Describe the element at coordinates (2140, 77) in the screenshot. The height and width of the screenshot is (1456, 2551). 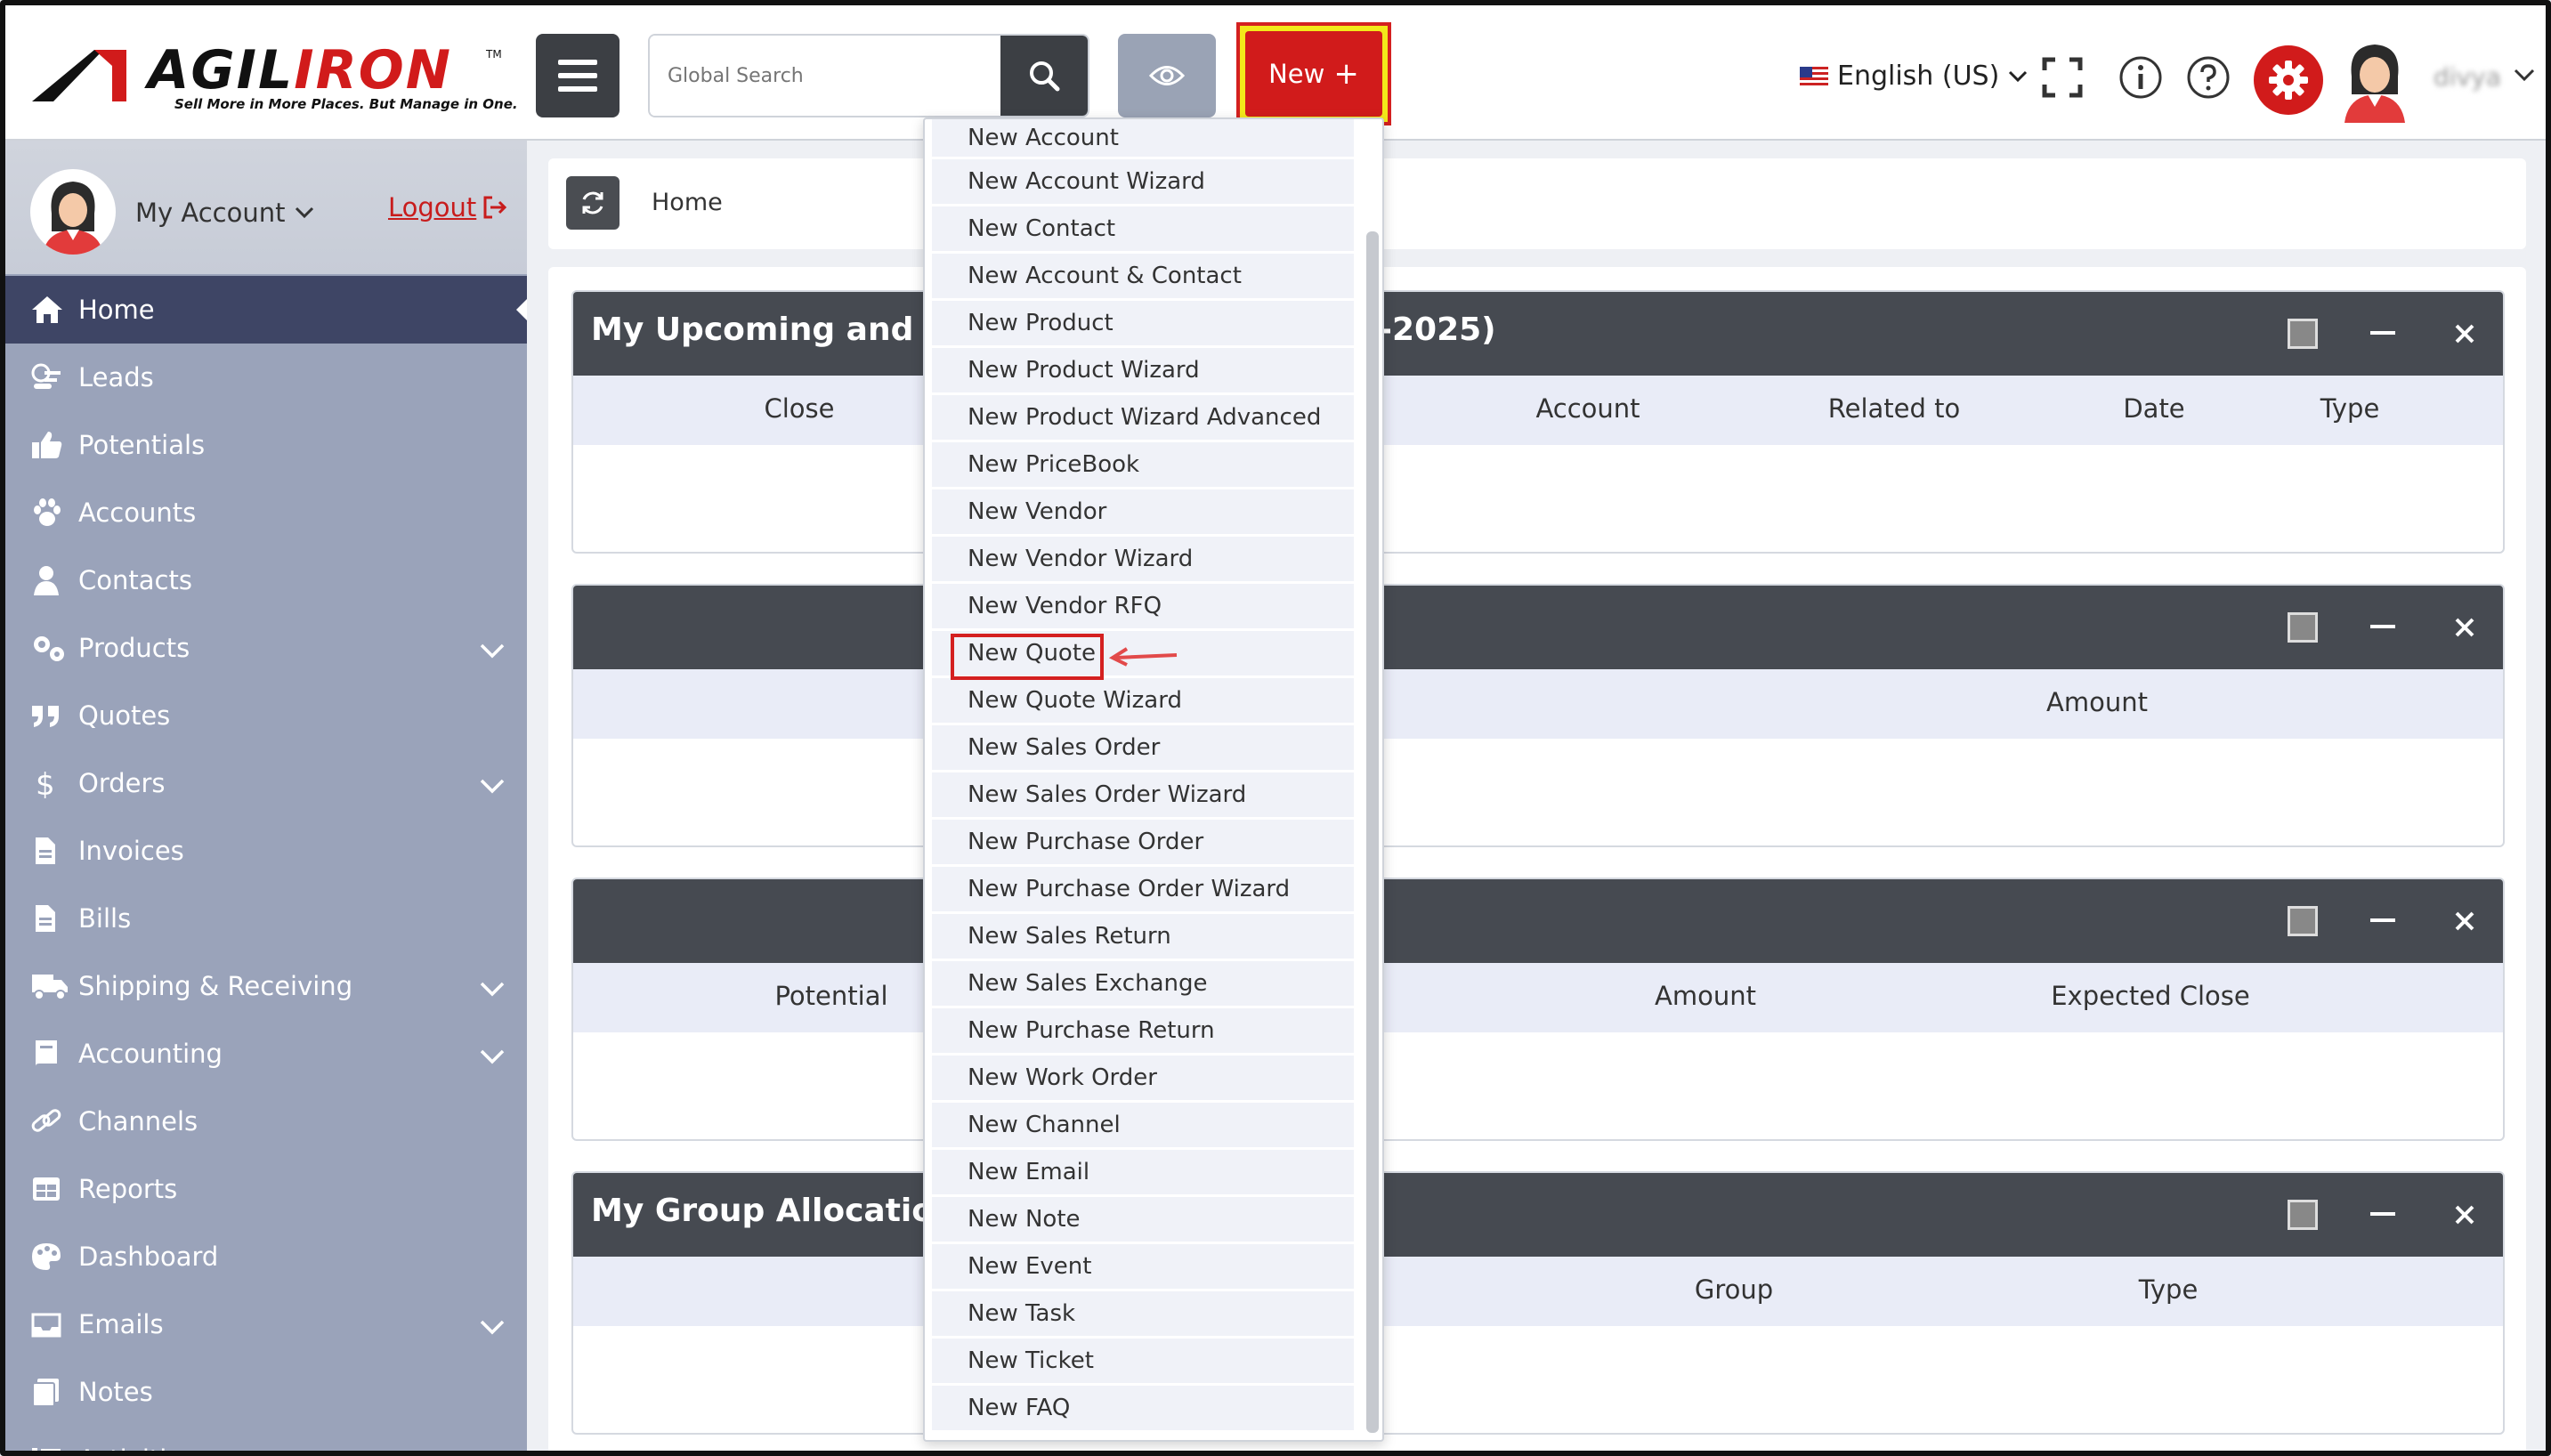
I see `info-button` at that location.